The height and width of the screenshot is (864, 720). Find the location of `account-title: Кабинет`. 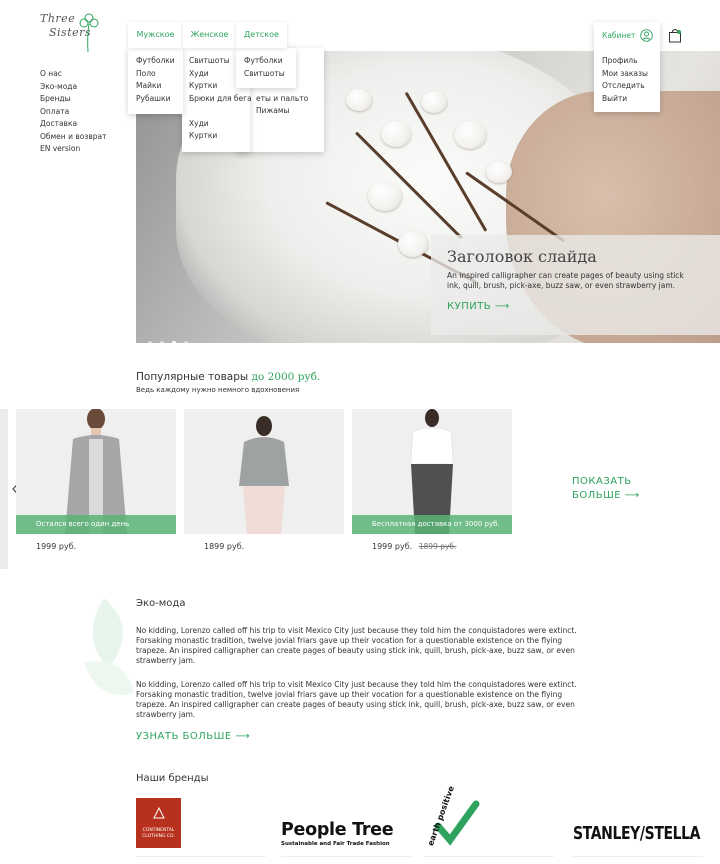

account-title: Кабинет is located at coordinates (618, 35).